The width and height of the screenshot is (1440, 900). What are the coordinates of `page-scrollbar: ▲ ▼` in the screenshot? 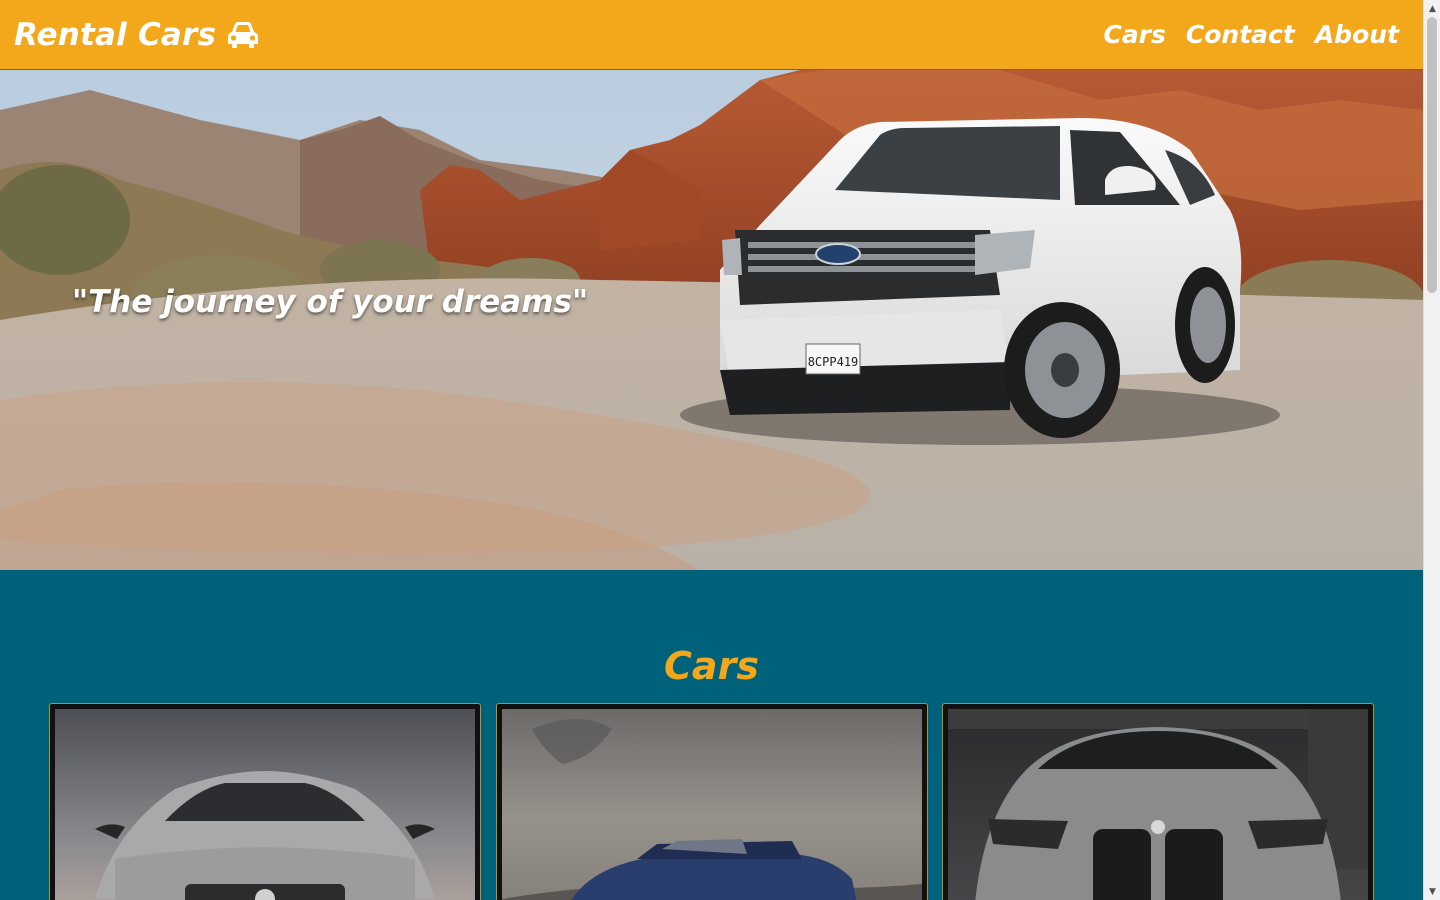 It's located at (1431, 450).